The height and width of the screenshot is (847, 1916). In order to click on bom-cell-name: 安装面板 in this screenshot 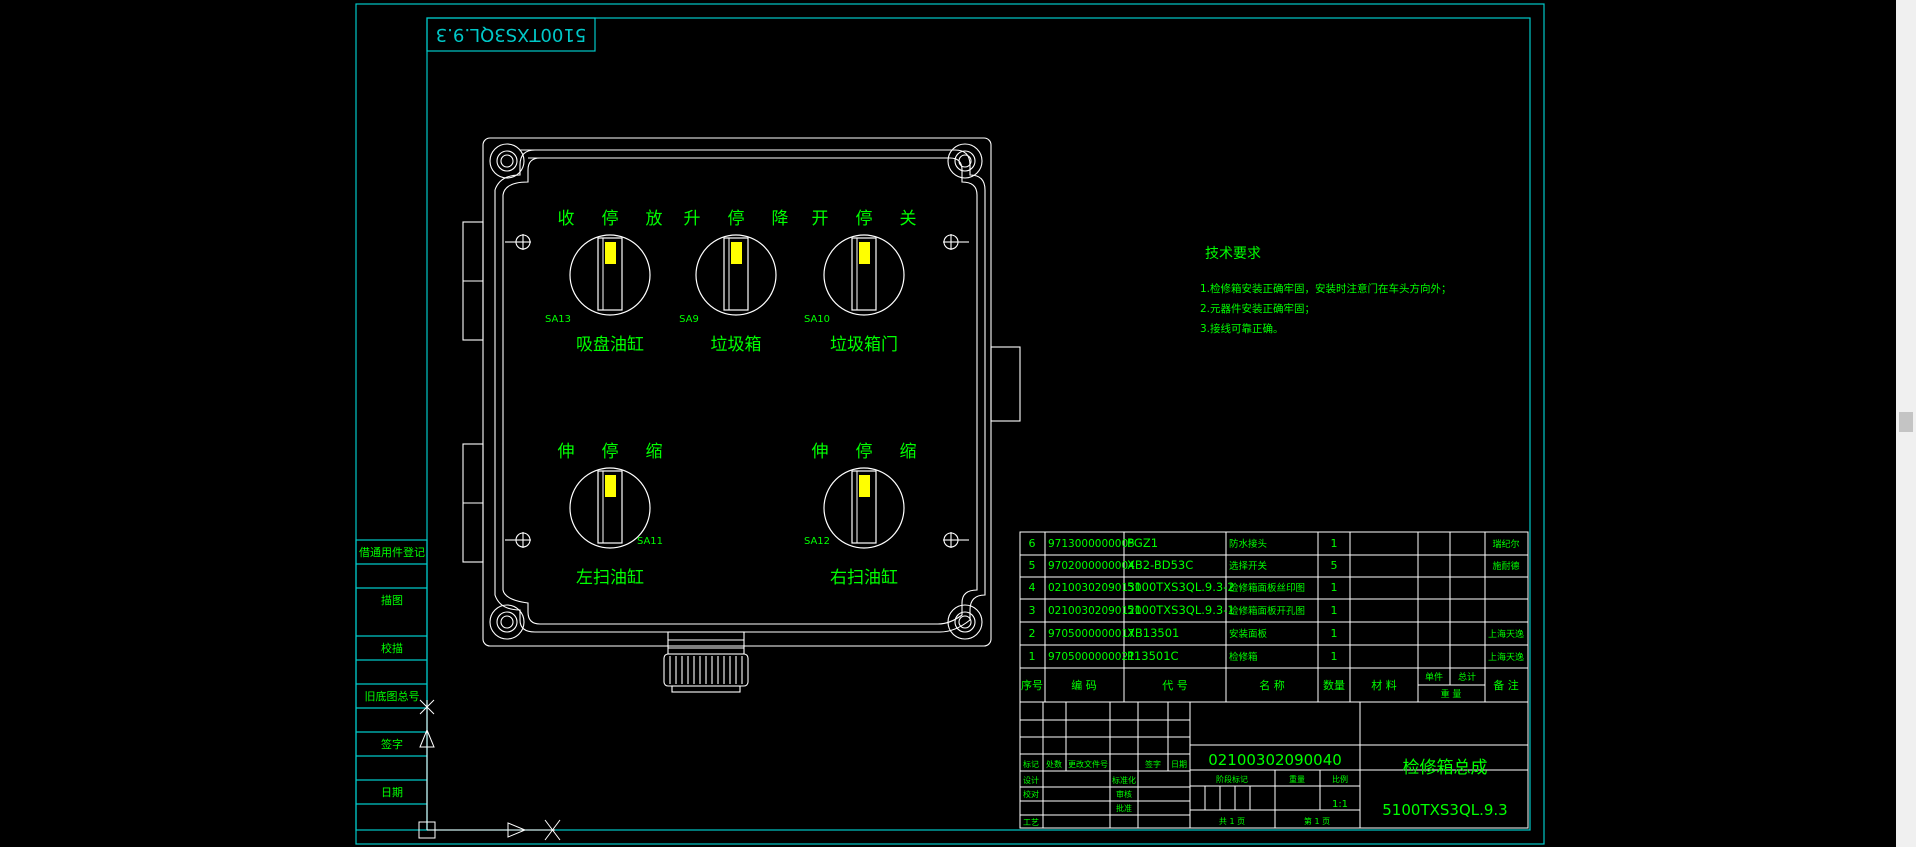, I will do `click(1248, 634)`.